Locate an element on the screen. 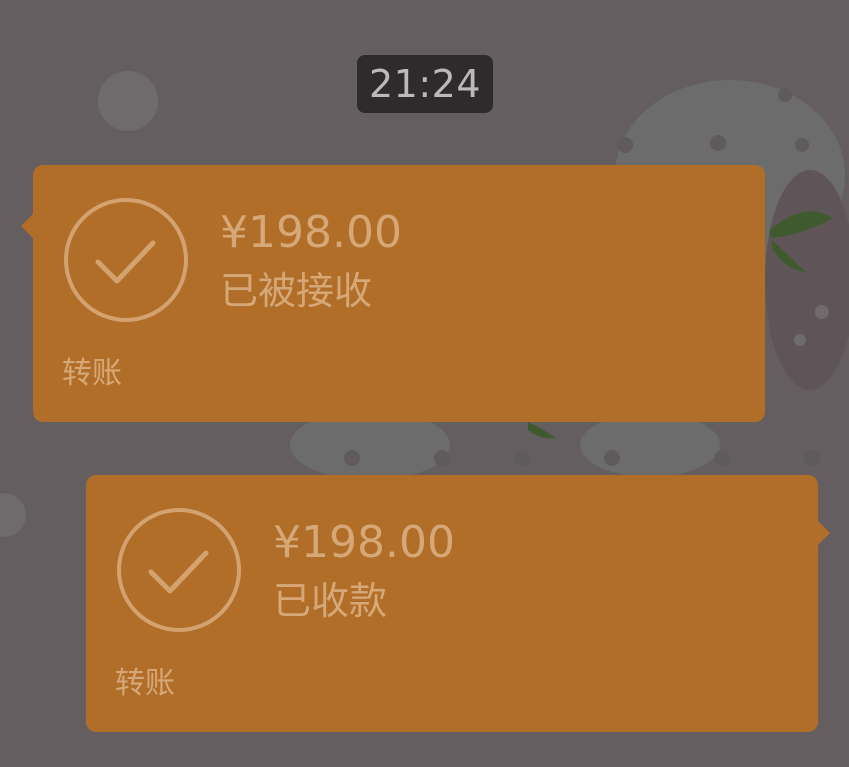 The height and width of the screenshot is (767, 849). timestamp-pill: 21:24 is located at coordinates (425, 84).